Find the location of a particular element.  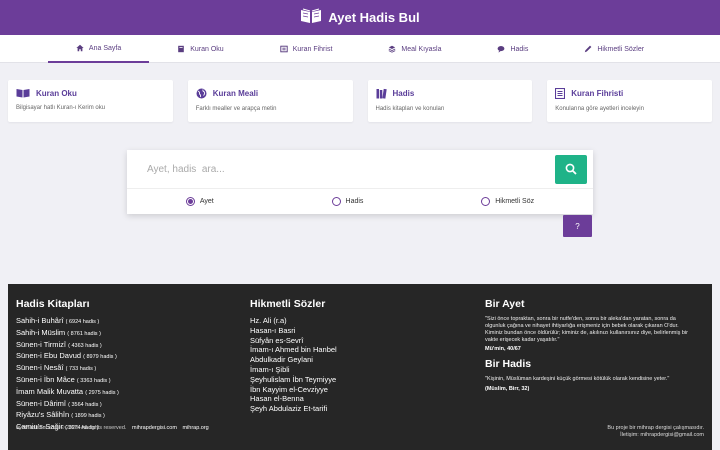

home-icon is located at coordinates (80, 48).